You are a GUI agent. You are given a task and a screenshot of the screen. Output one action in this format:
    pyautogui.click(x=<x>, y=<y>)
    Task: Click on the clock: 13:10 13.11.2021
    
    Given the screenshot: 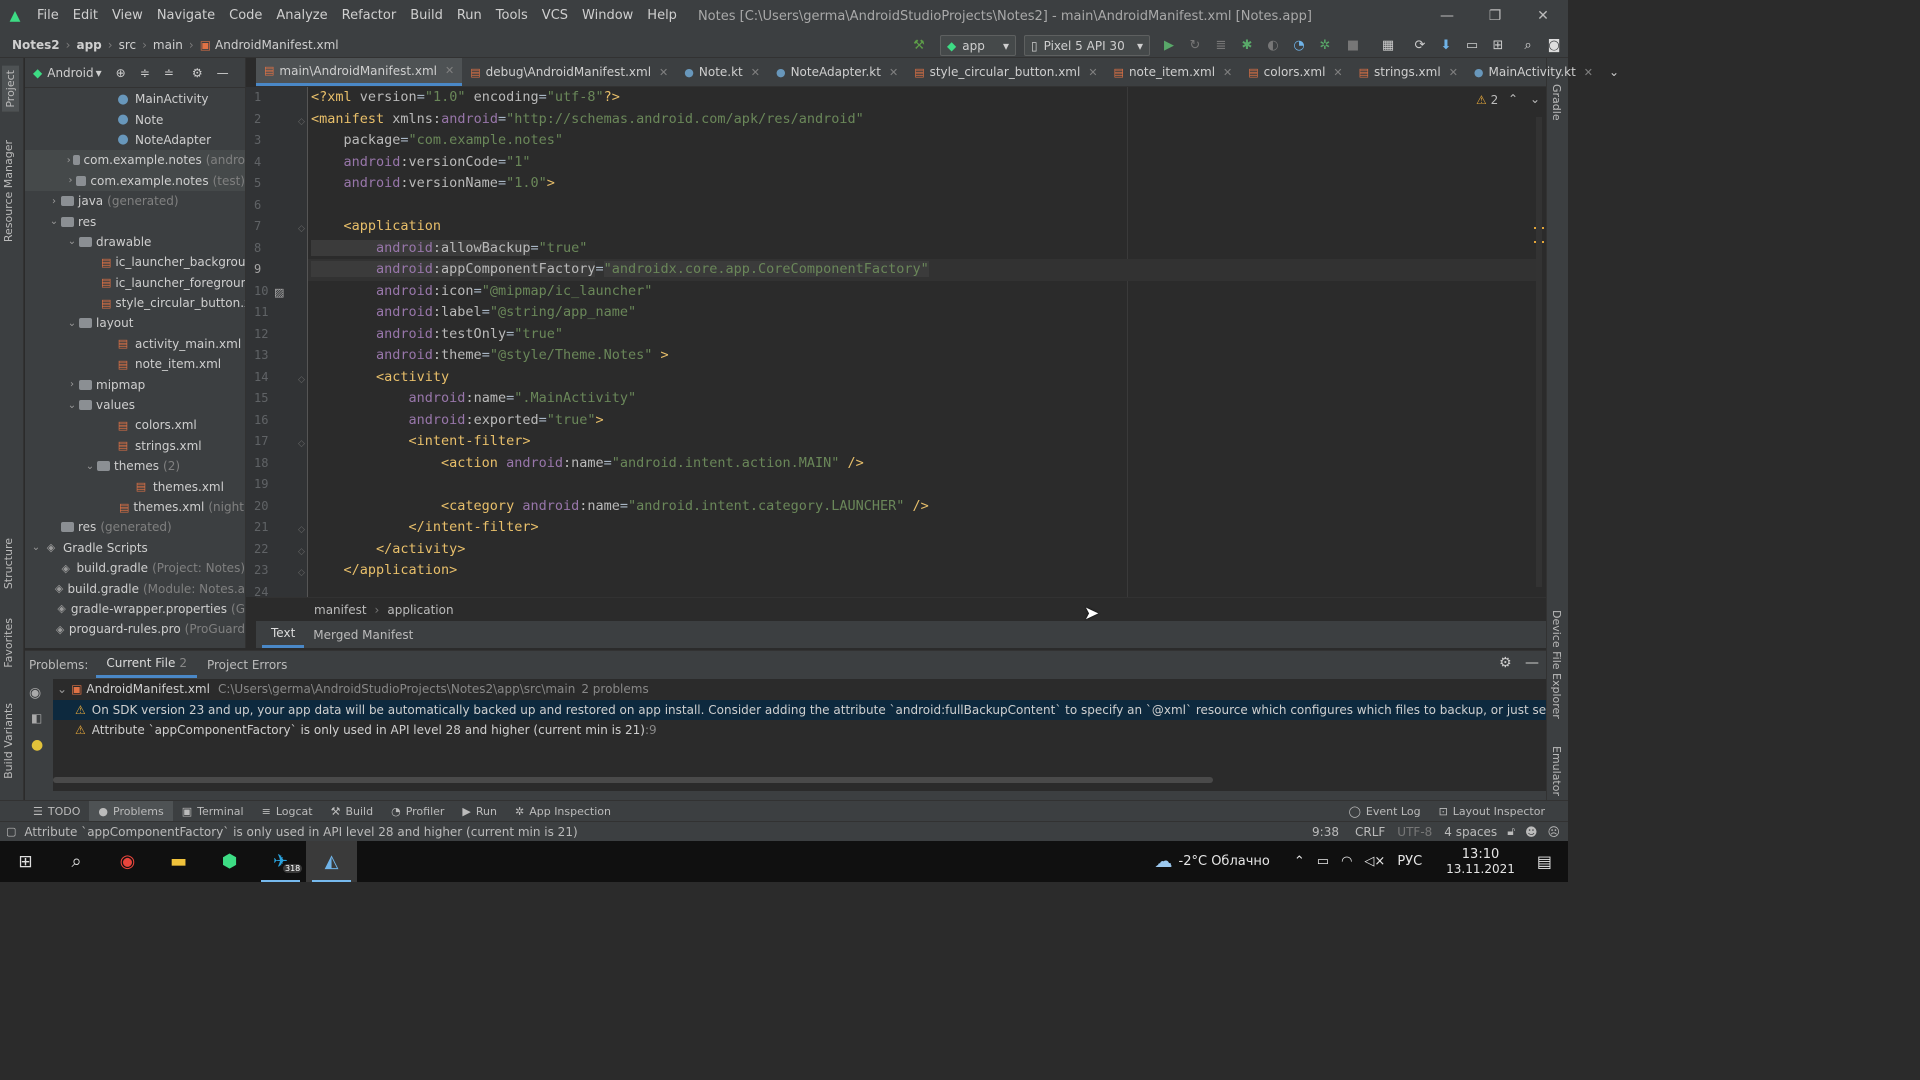 What is the action you would take?
    pyautogui.click(x=1480, y=861)
    